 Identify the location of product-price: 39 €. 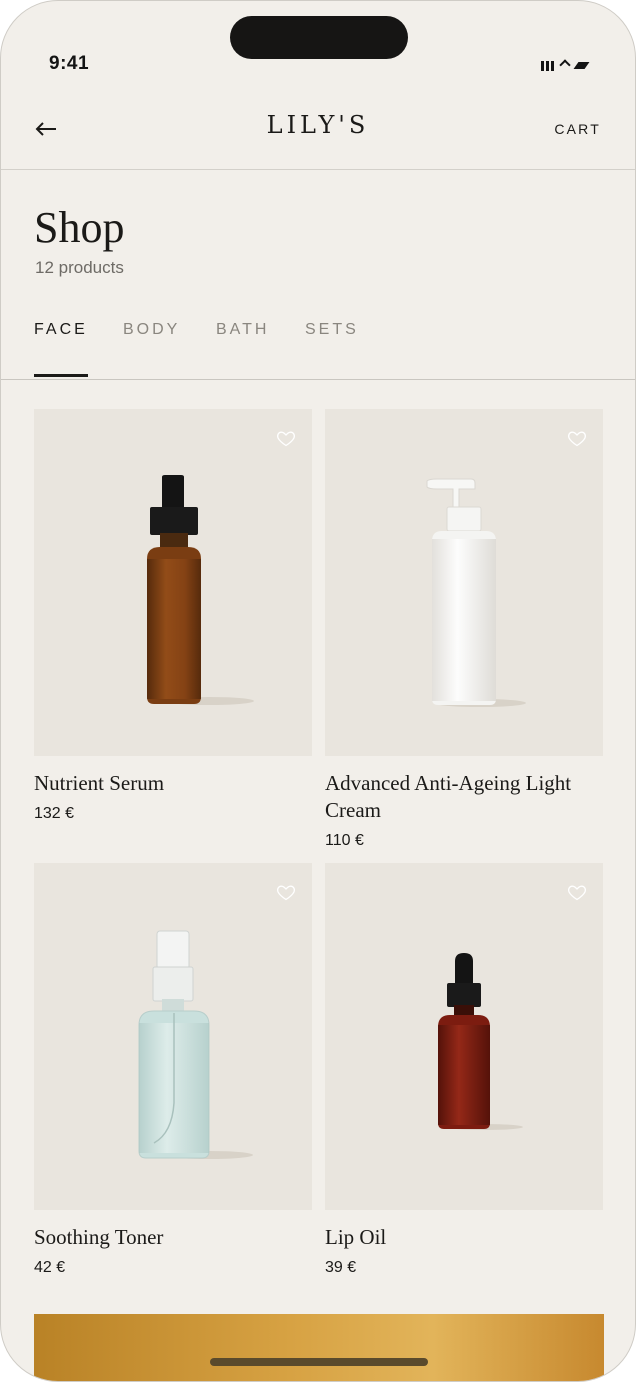
(341, 1267).